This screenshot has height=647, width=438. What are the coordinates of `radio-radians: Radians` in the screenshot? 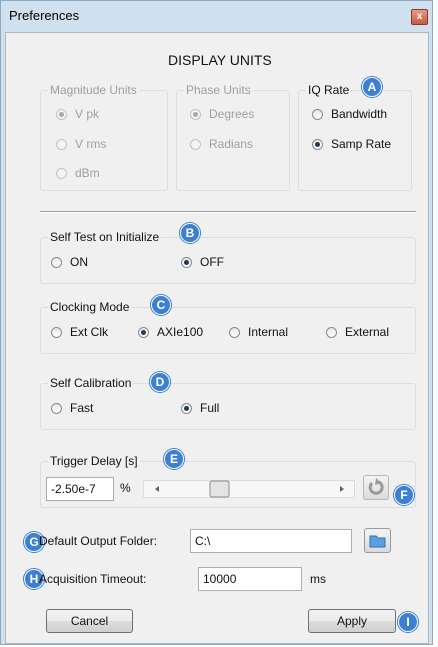 It's located at (221, 144).